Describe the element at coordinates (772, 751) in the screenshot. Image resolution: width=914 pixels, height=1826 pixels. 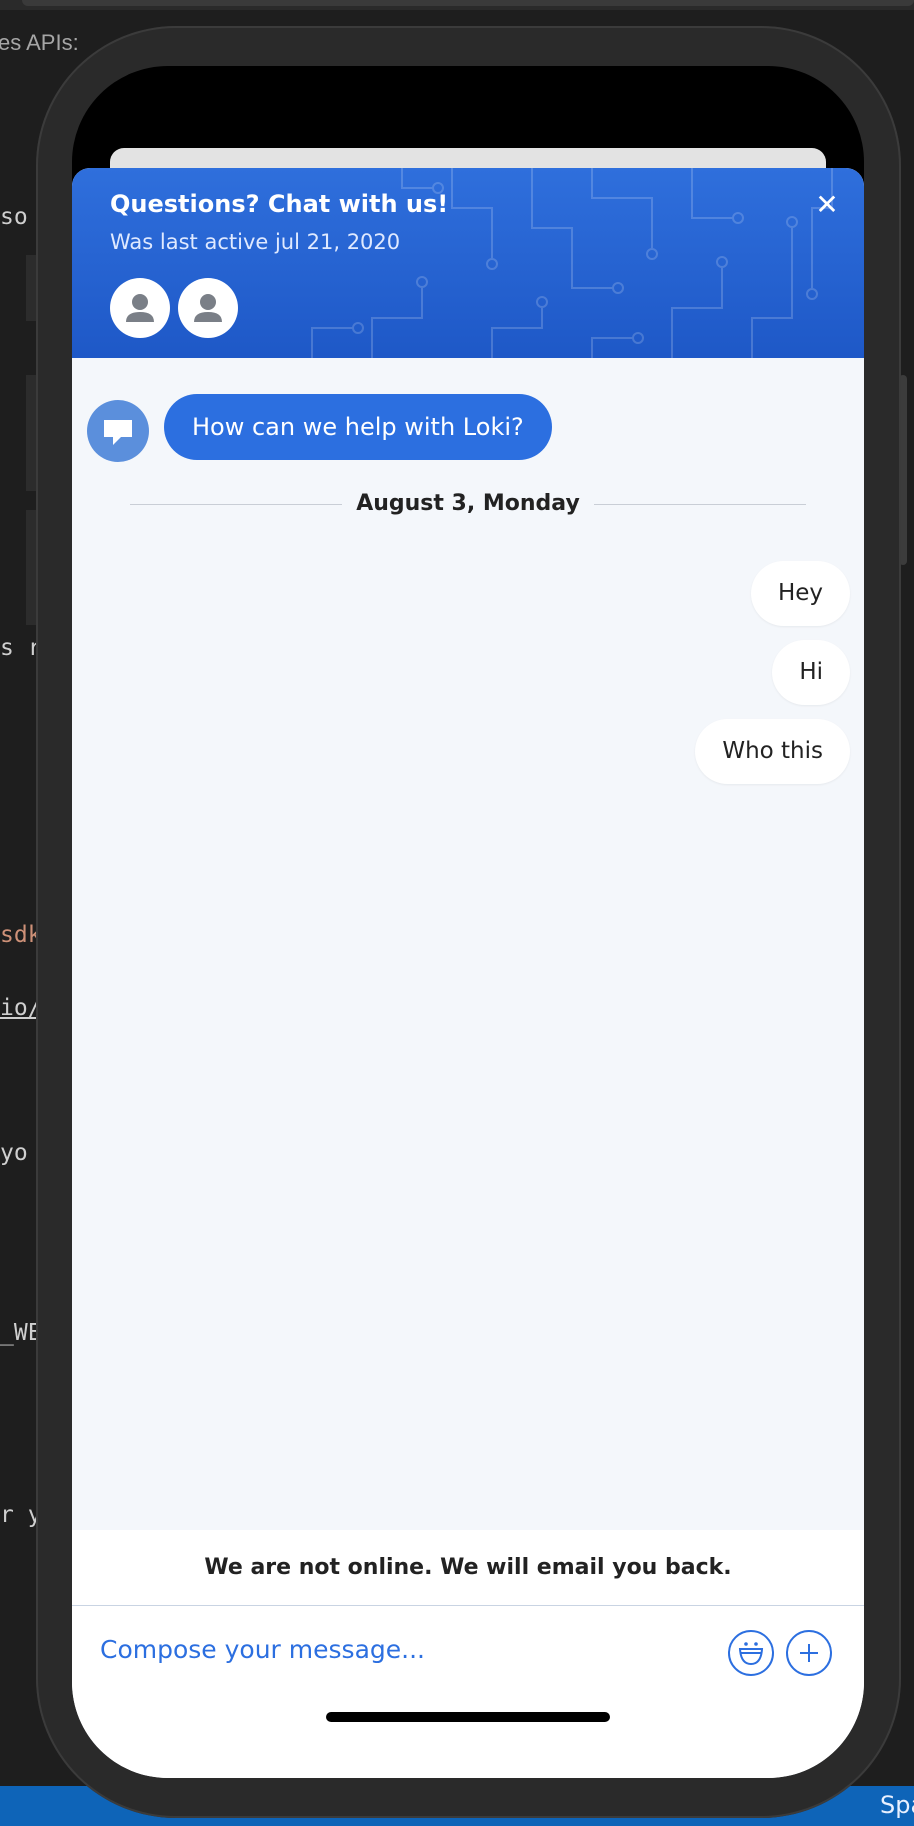
I see `outgoing-message: Who this` at that location.